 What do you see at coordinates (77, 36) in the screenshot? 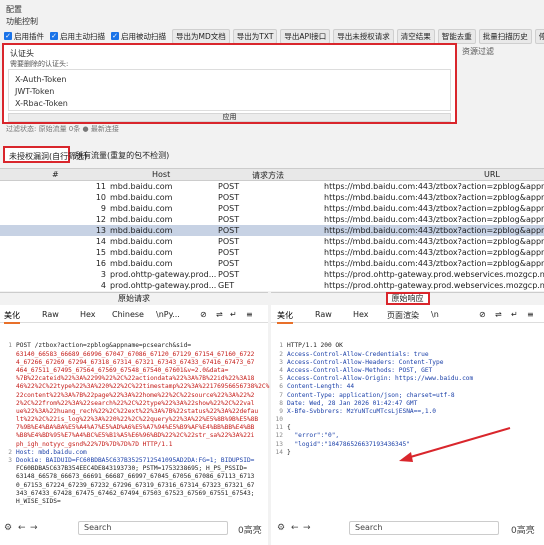
I see `enable-active-scan-checkbox: ✓ 启用主动扫描` at bounding box center [77, 36].